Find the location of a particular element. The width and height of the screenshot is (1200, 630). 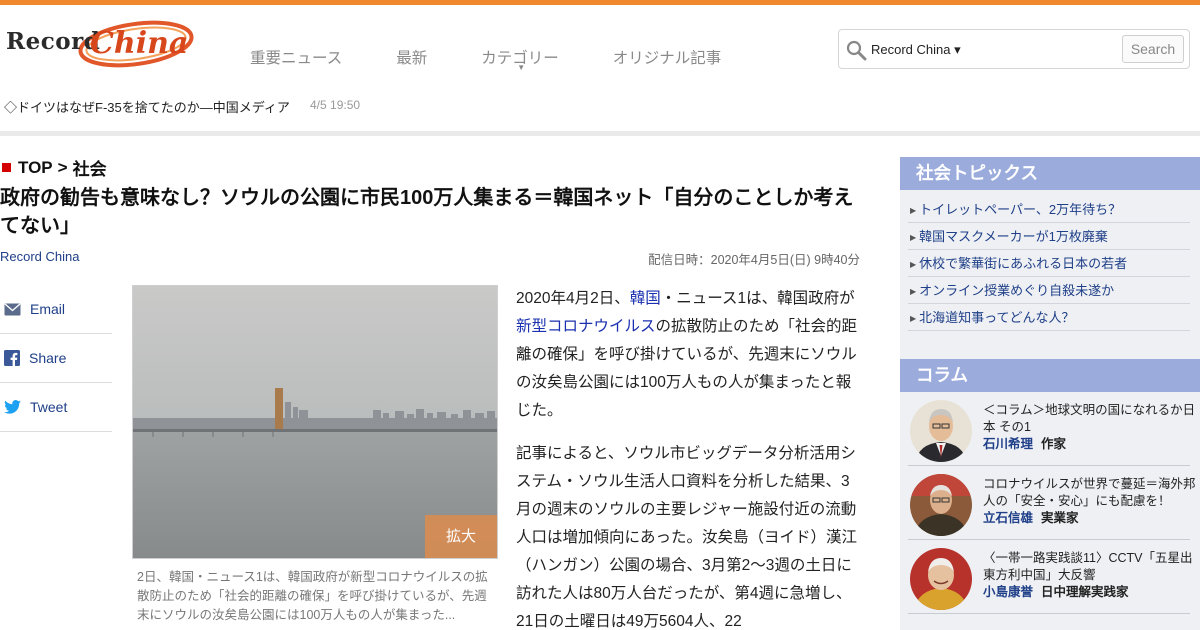

ticker-time: 4/5 19:50 is located at coordinates (335, 105).